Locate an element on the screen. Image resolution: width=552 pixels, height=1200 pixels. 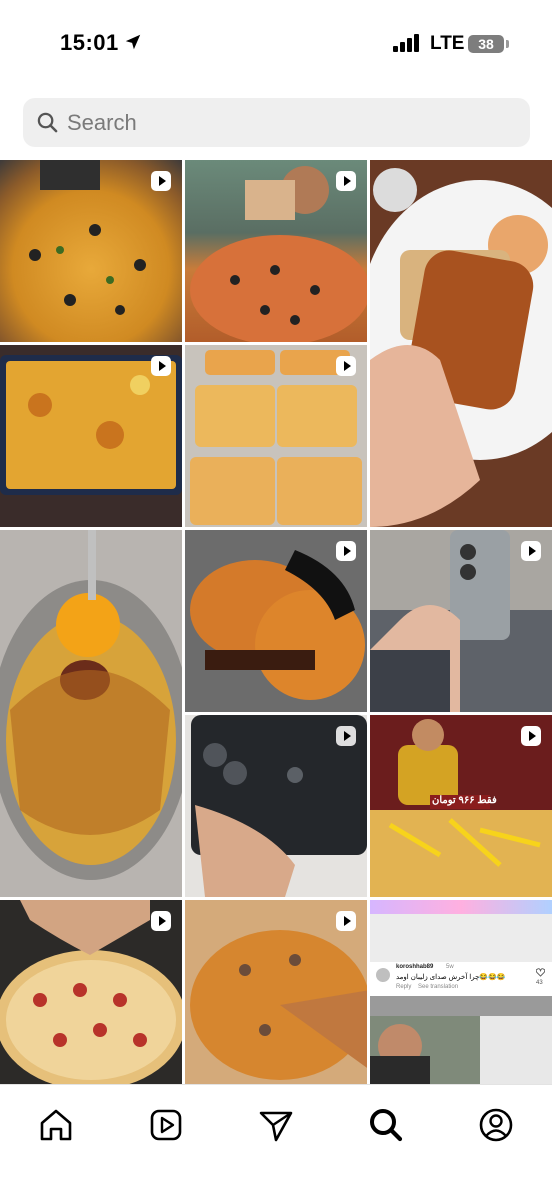
battery-icon: 38 is located at coordinates (486, 44).